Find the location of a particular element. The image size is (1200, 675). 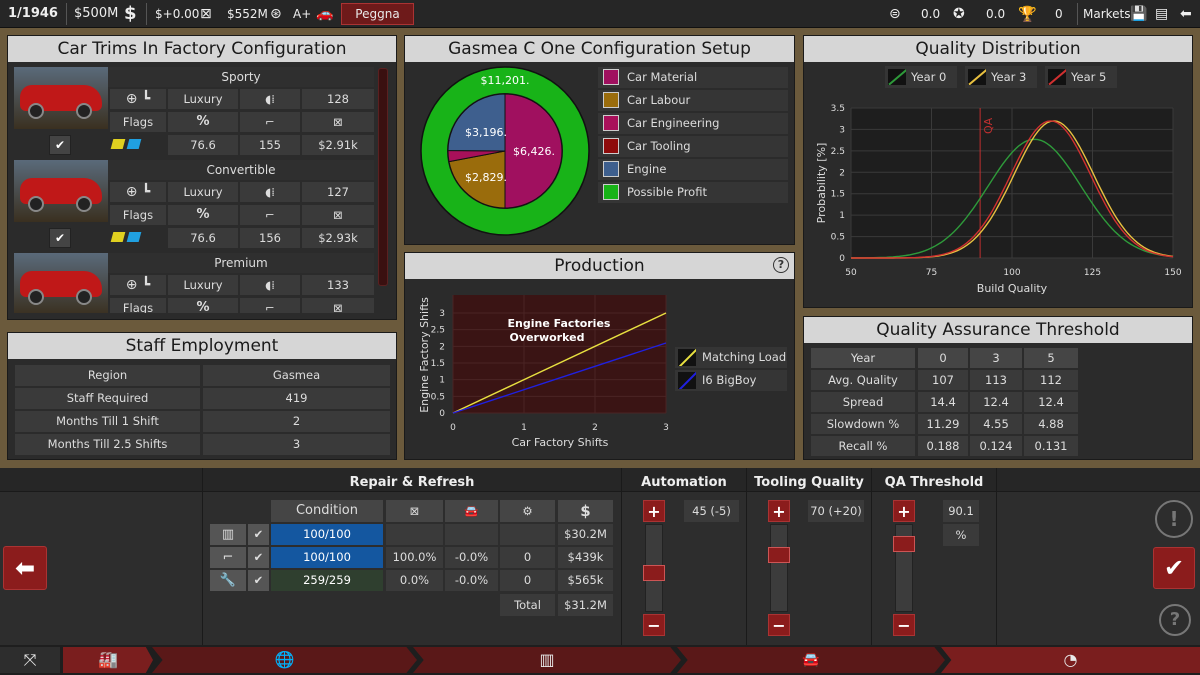

x-tick-label: 0 is located at coordinates (453, 428).